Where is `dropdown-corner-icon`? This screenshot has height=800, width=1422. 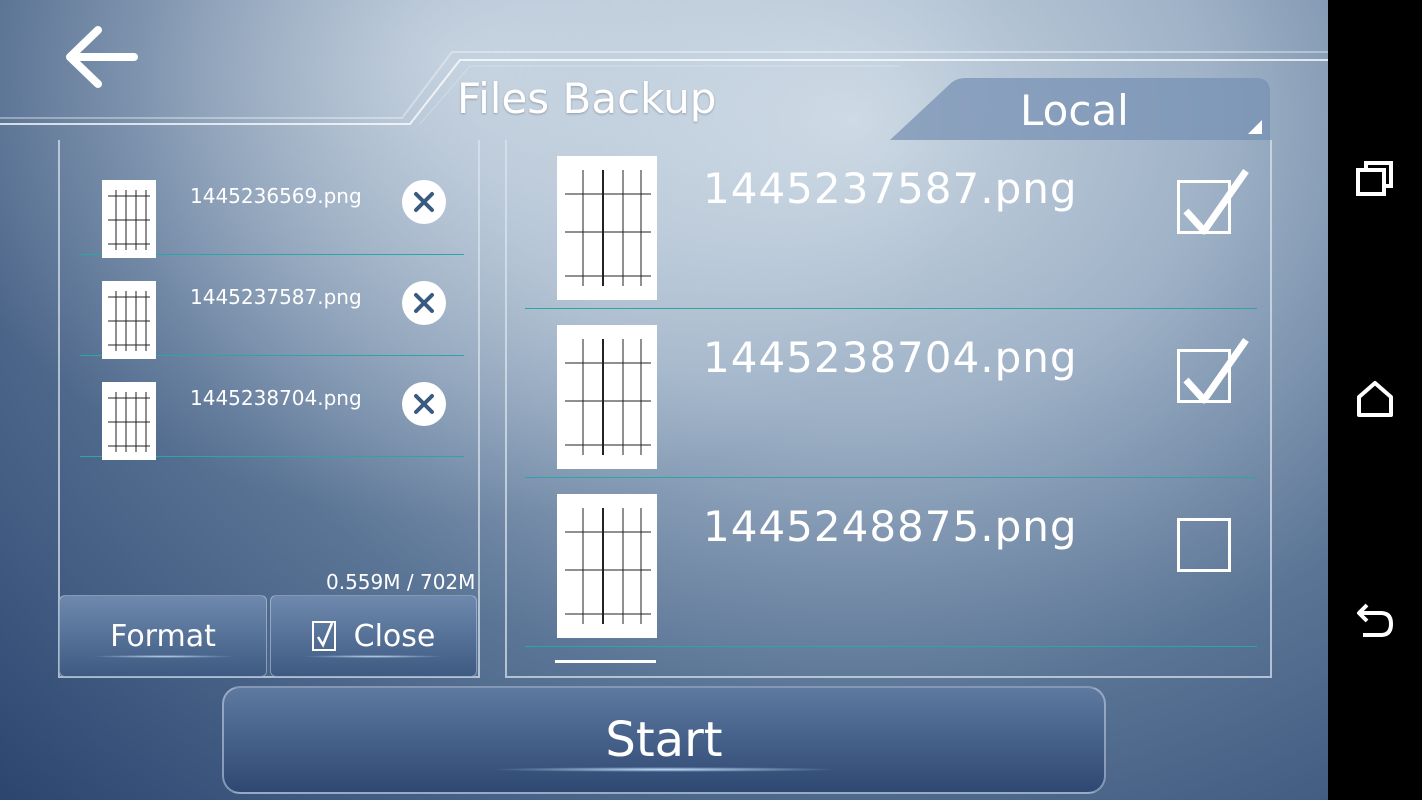
dropdown-corner-icon is located at coordinates (1255, 127).